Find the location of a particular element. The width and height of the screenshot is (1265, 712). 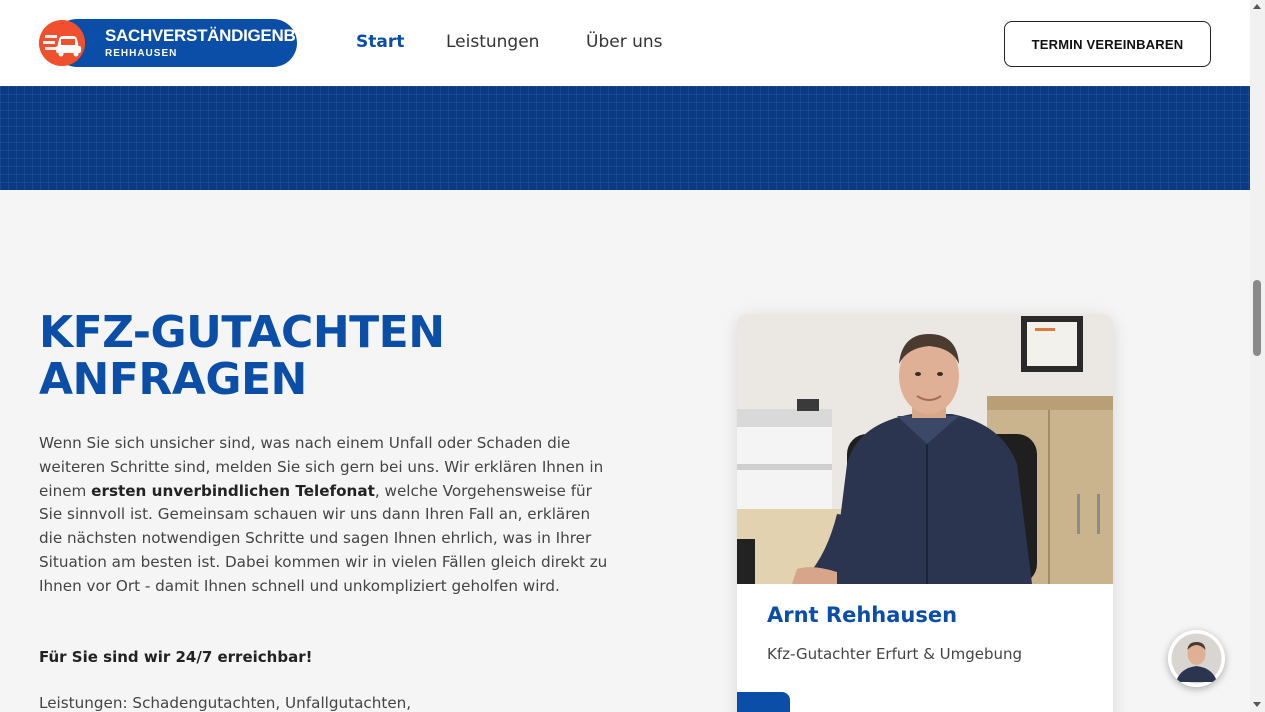

headline-line-1: KFZ-GUTACHTEN is located at coordinates (242, 332).